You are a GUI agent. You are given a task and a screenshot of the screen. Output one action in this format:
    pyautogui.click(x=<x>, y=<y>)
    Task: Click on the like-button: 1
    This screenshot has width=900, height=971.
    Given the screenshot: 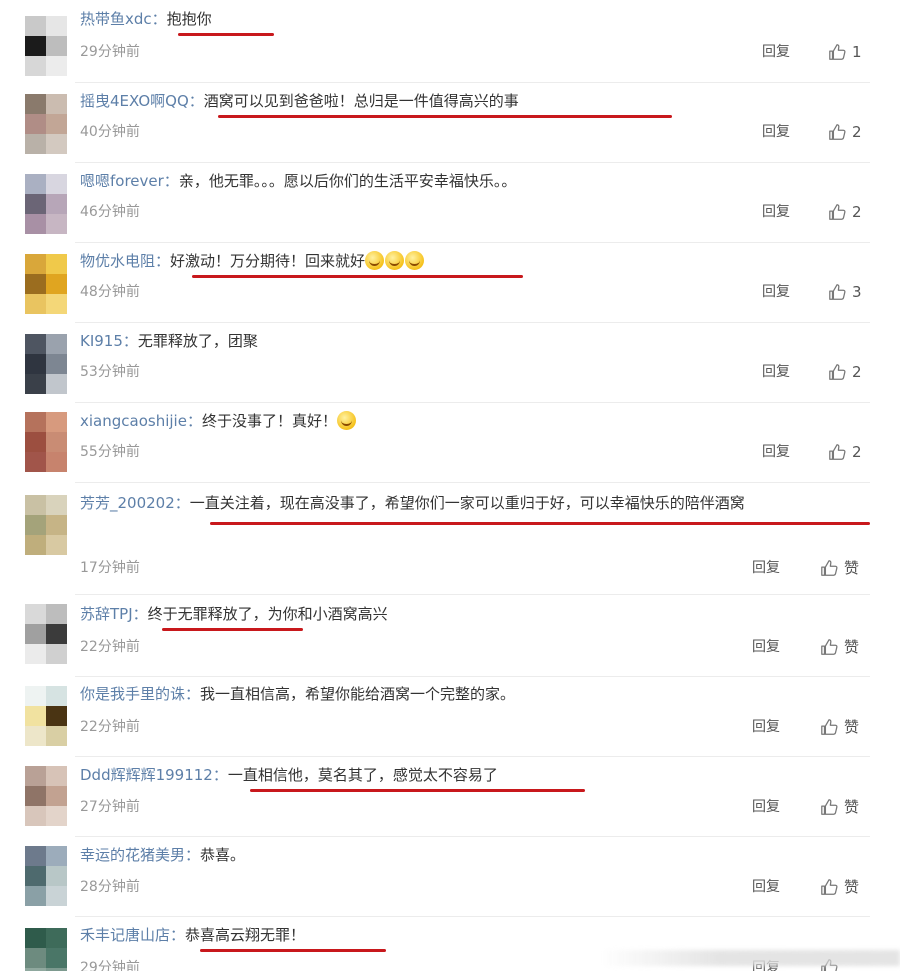 What is the action you would take?
    pyautogui.click(x=845, y=52)
    